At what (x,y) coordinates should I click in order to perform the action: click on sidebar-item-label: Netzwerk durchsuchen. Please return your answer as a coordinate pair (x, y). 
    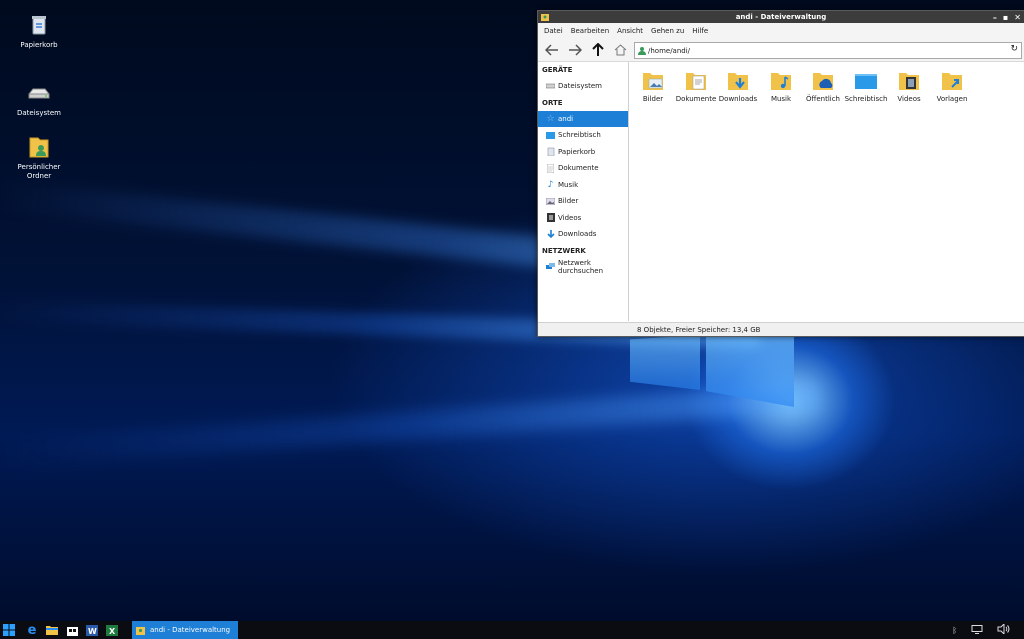
    Looking at the image, I should click on (581, 266).